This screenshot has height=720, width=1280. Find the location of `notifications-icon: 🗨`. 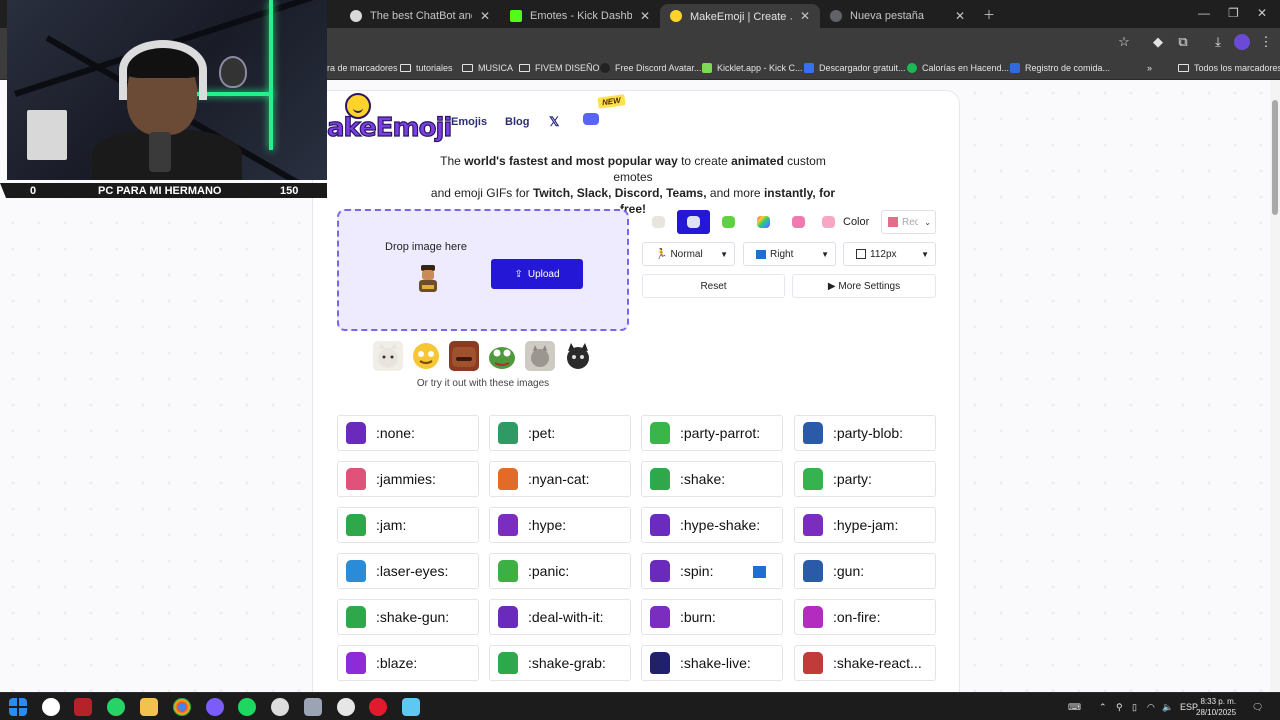

notifications-icon: 🗨 is located at coordinates (1257, 707).